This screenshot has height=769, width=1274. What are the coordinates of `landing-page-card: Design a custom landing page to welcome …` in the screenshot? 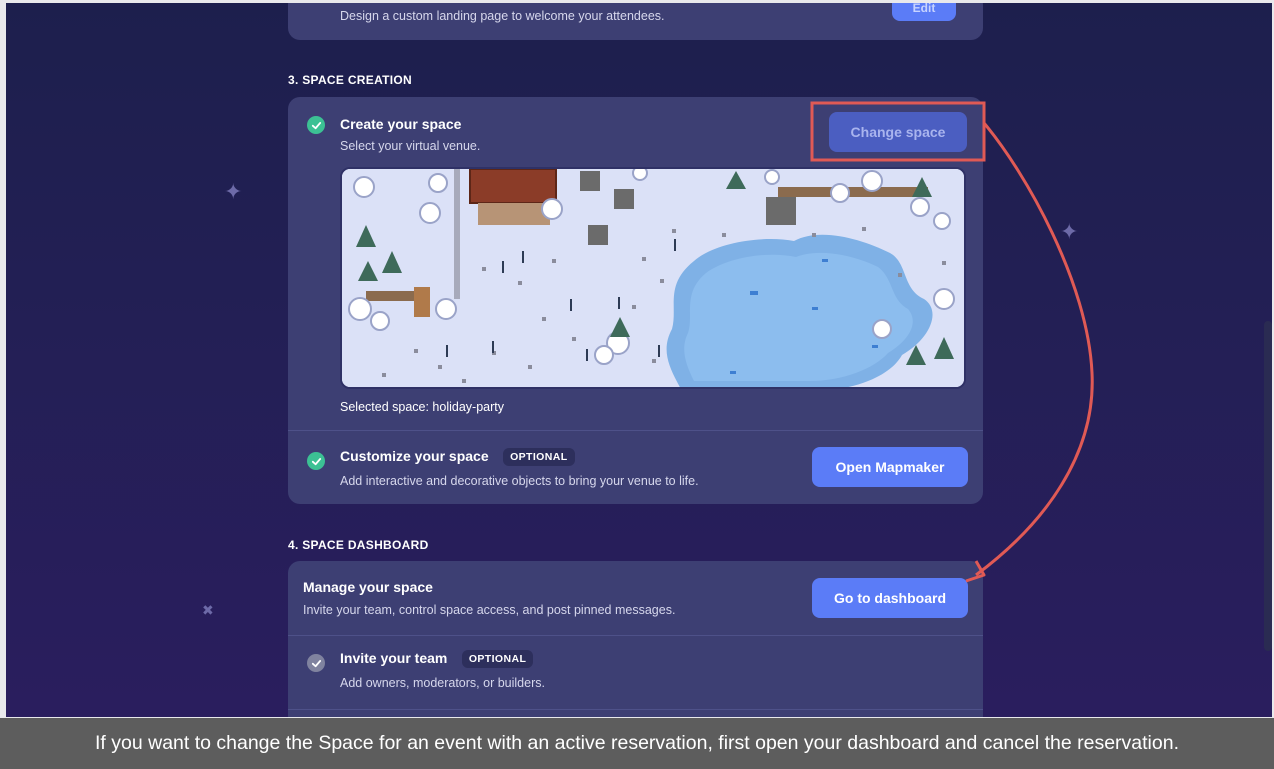 It's located at (635, 21).